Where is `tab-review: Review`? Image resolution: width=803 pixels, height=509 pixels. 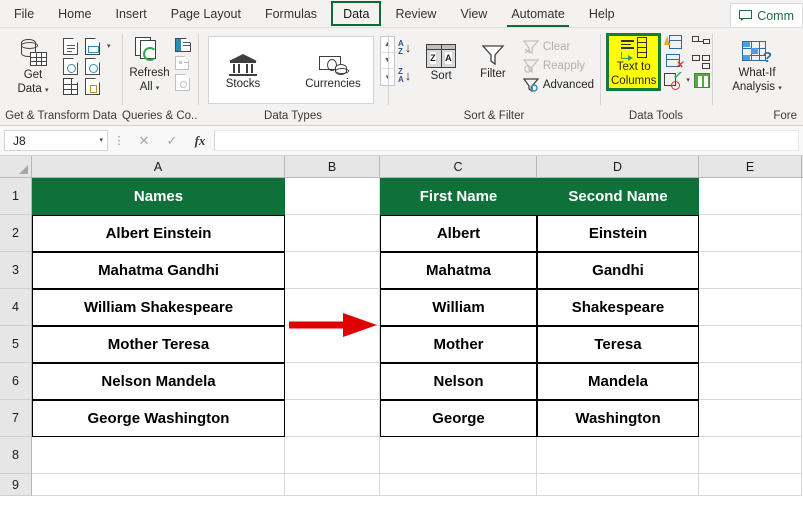
tab-review: Review is located at coordinates (415, 13).